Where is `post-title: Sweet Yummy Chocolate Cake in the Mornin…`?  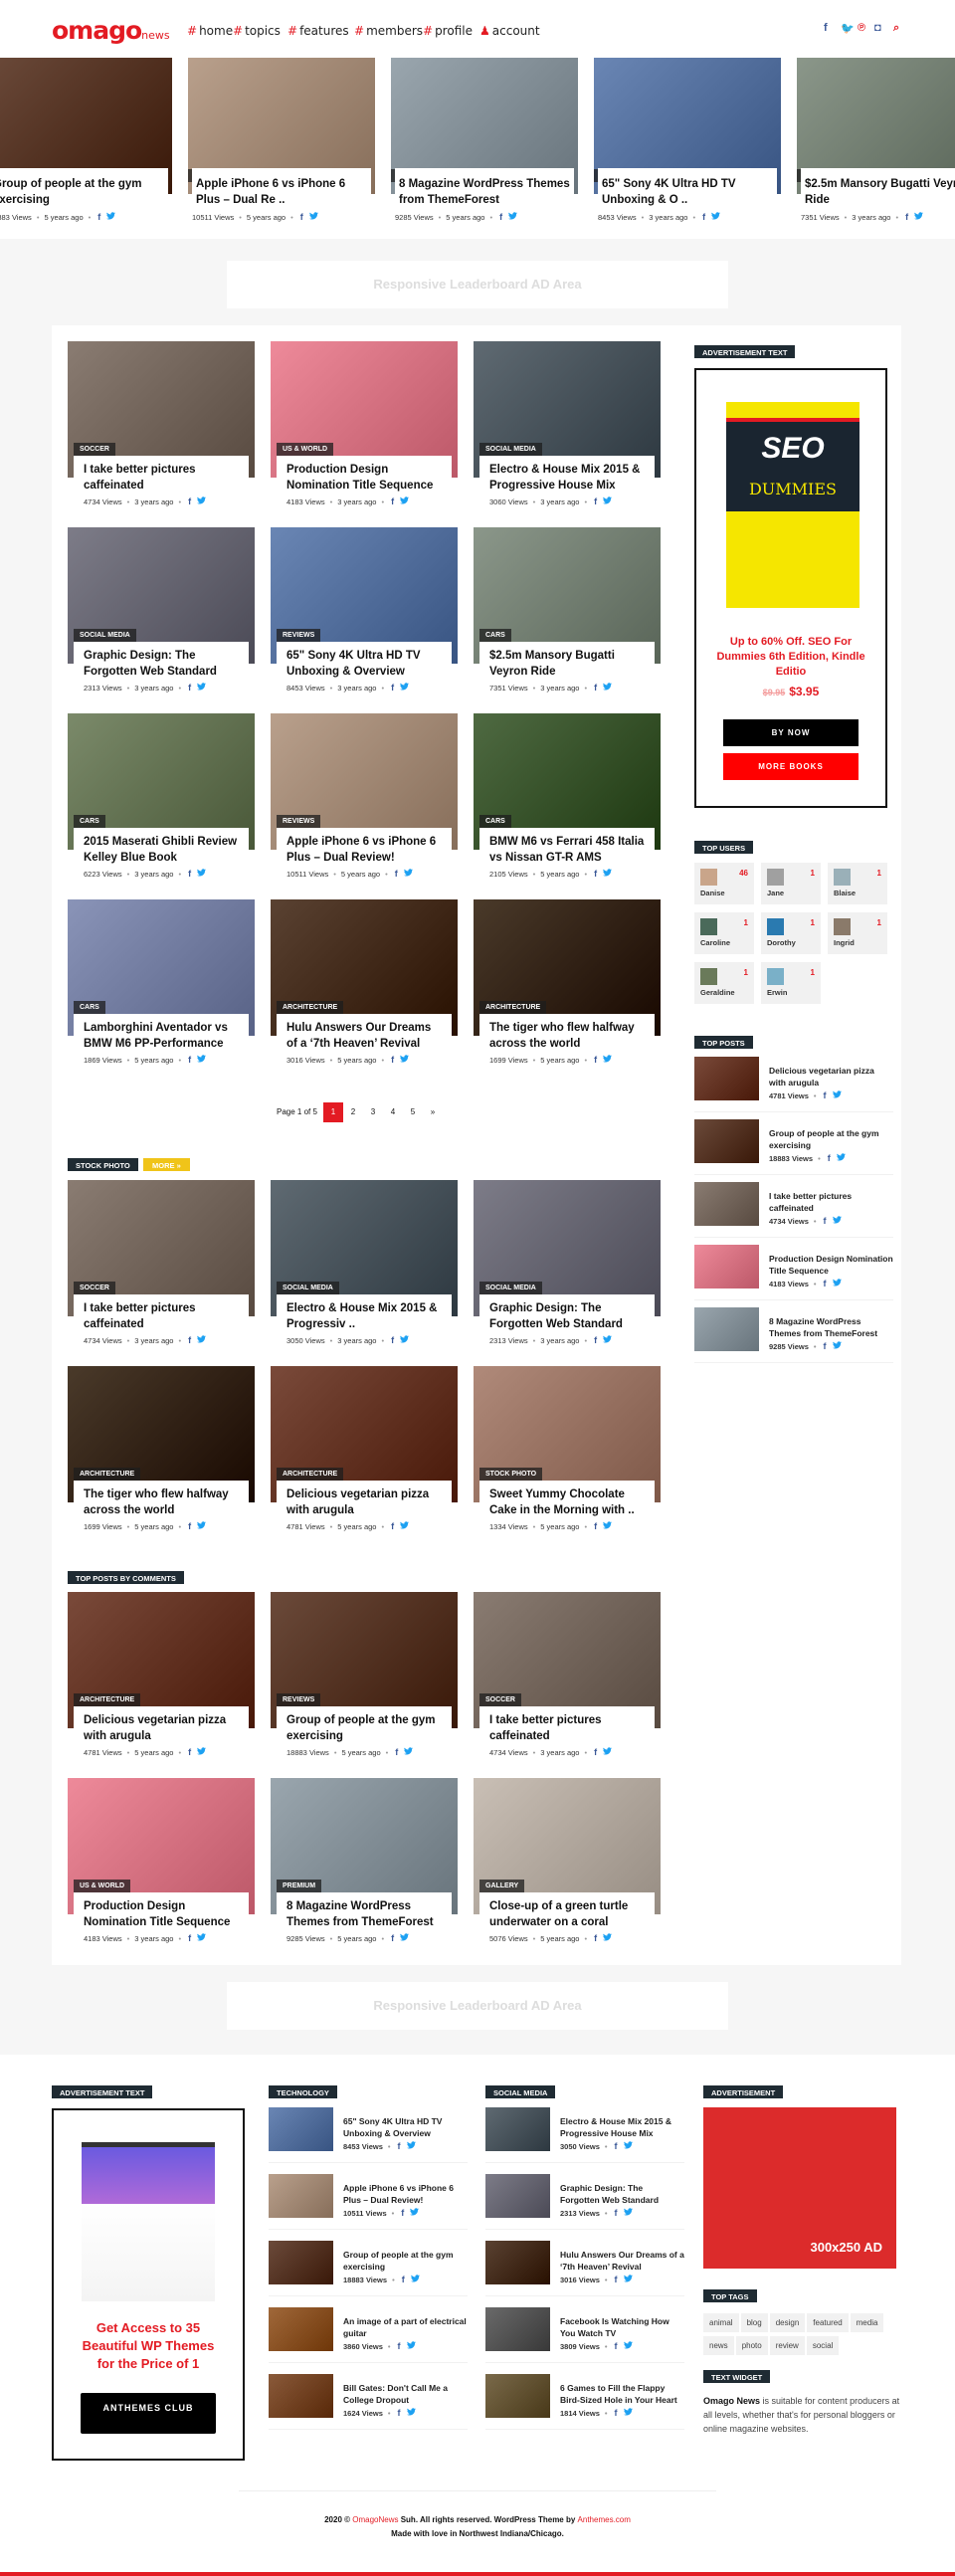 post-title: Sweet Yummy Chocolate Cake in the Mornin… is located at coordinates (567, 1502).